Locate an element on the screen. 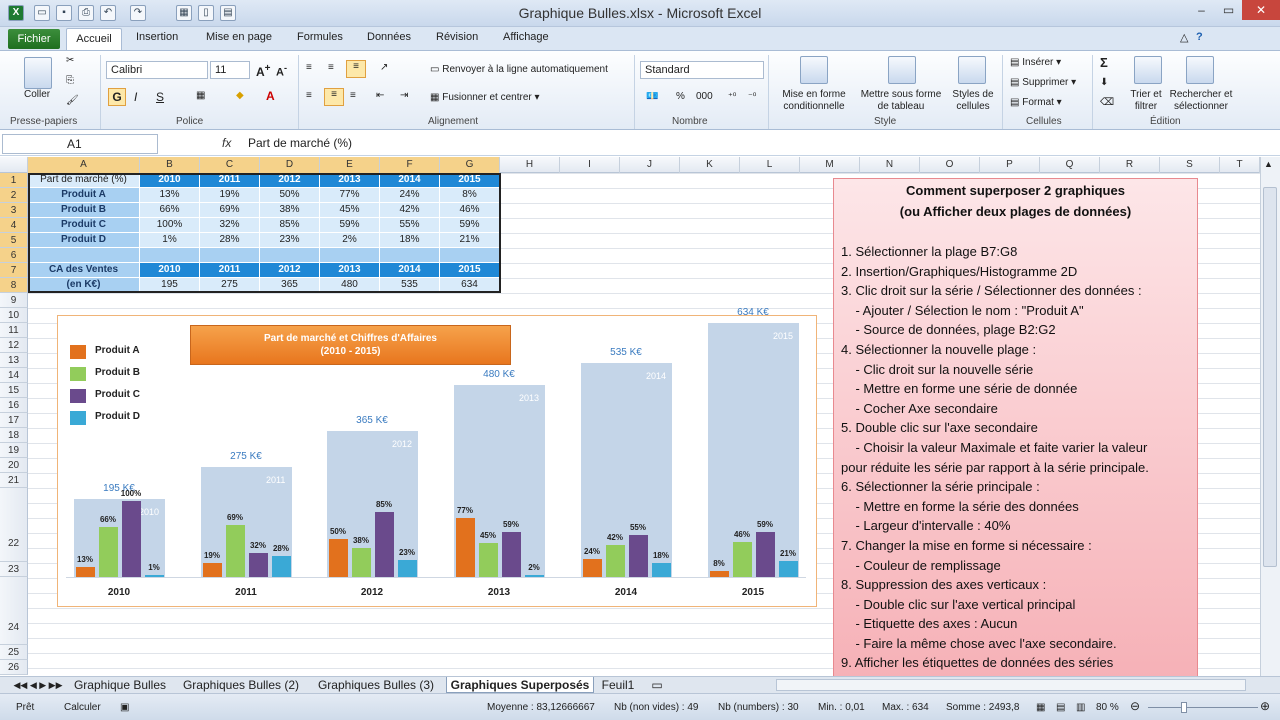 The height and width of the screenshot is (720, 1280). paste-button: Coller is located at coordinates (37, 94).